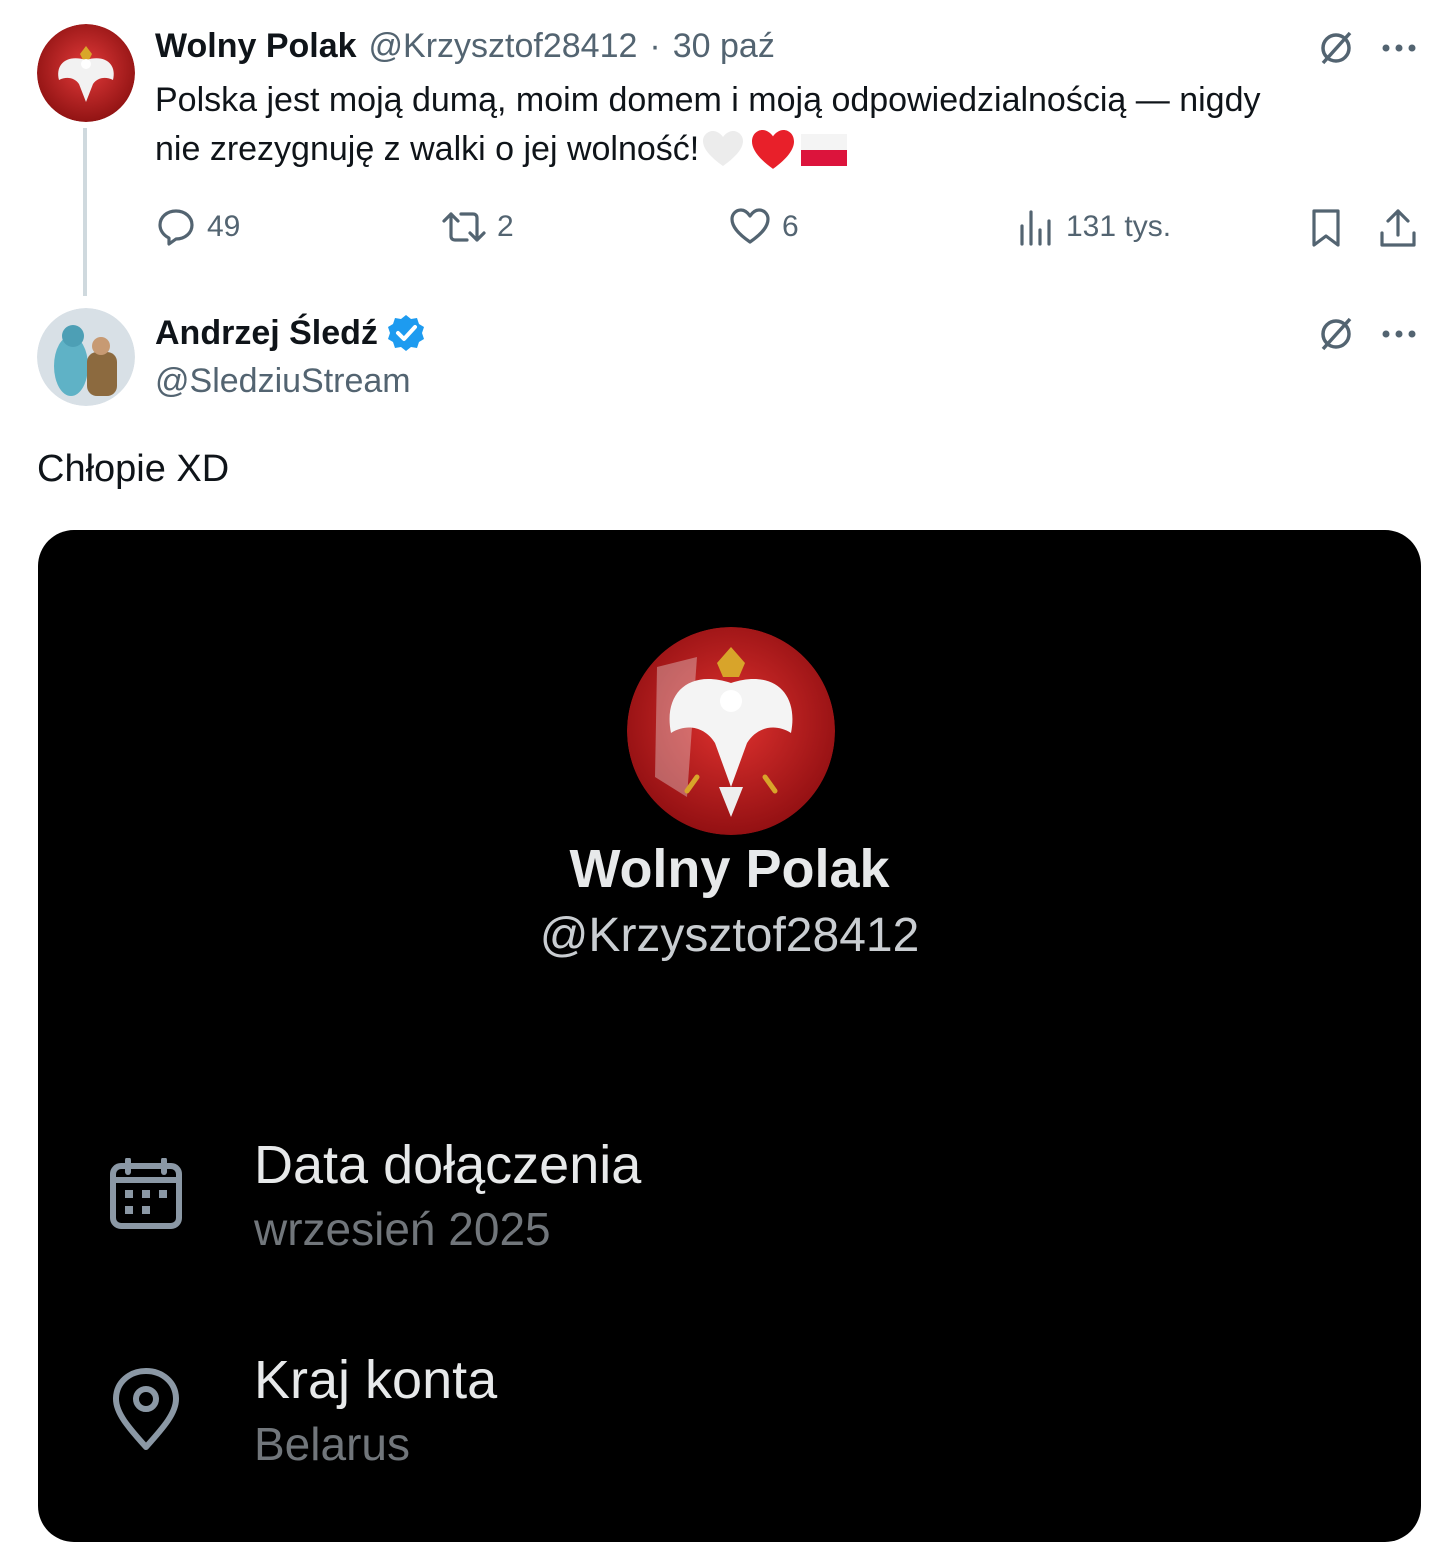  What do you see at coordinates (503, 46) in the screenshot?
I see `author-handle: @Krzysztof28412` at bounding box center [503, 46].